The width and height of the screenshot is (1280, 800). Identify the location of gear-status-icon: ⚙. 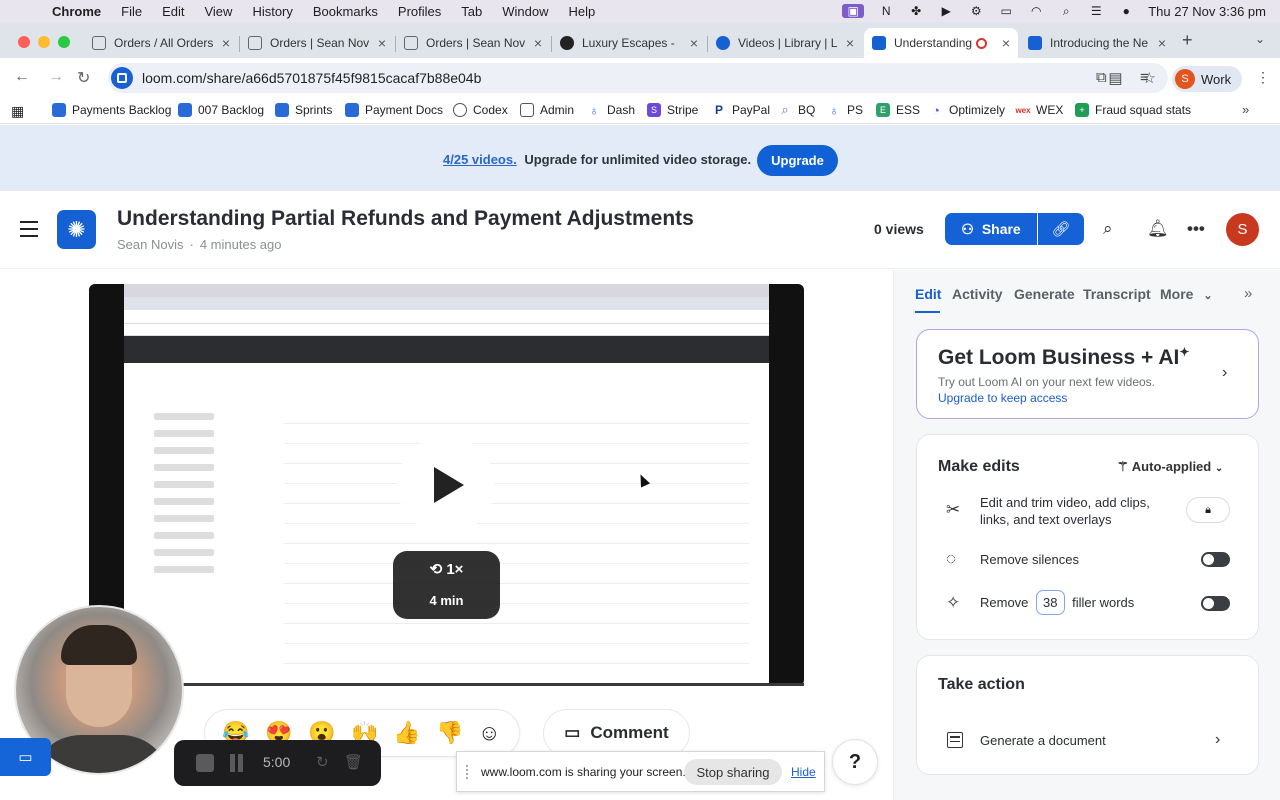
(976, 11).